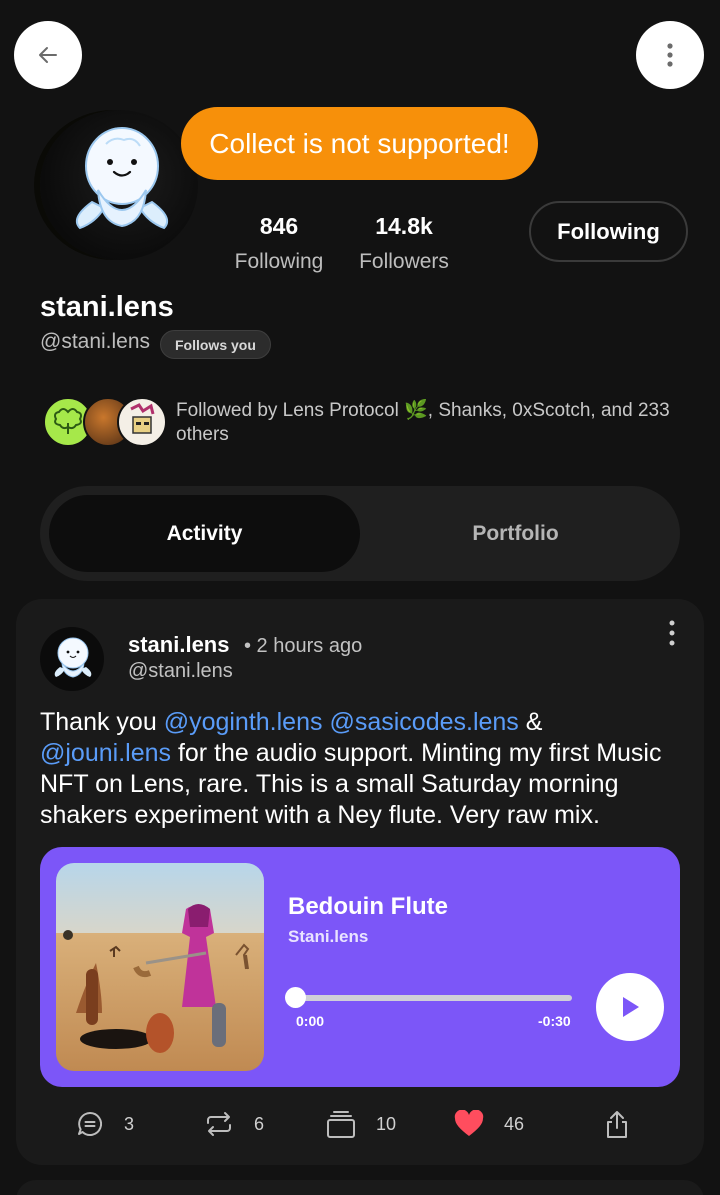  What do you see at coordinates (234, 1124) in the screenshot?
I see `mirror-button: 6` at bounding box center [234, 1124].